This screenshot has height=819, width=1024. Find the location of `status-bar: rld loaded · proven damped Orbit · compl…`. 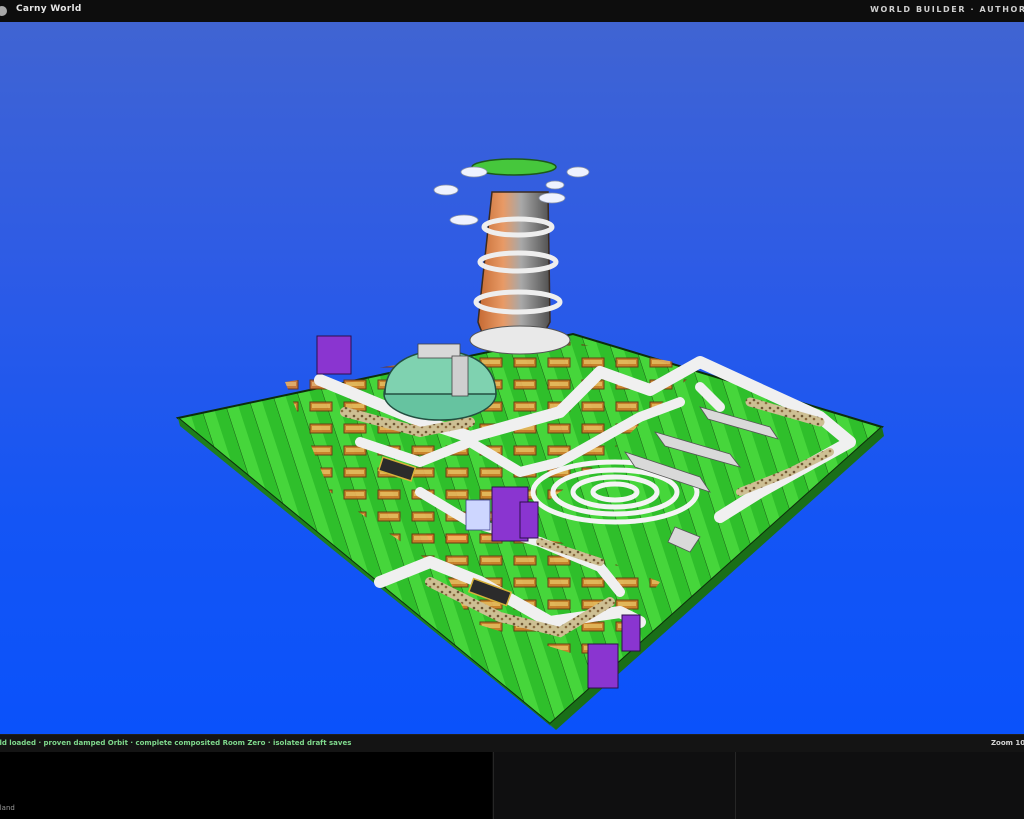

status-bar: rld loaded · proven damped Orbit · compl… is located at coordinates (512, 743).